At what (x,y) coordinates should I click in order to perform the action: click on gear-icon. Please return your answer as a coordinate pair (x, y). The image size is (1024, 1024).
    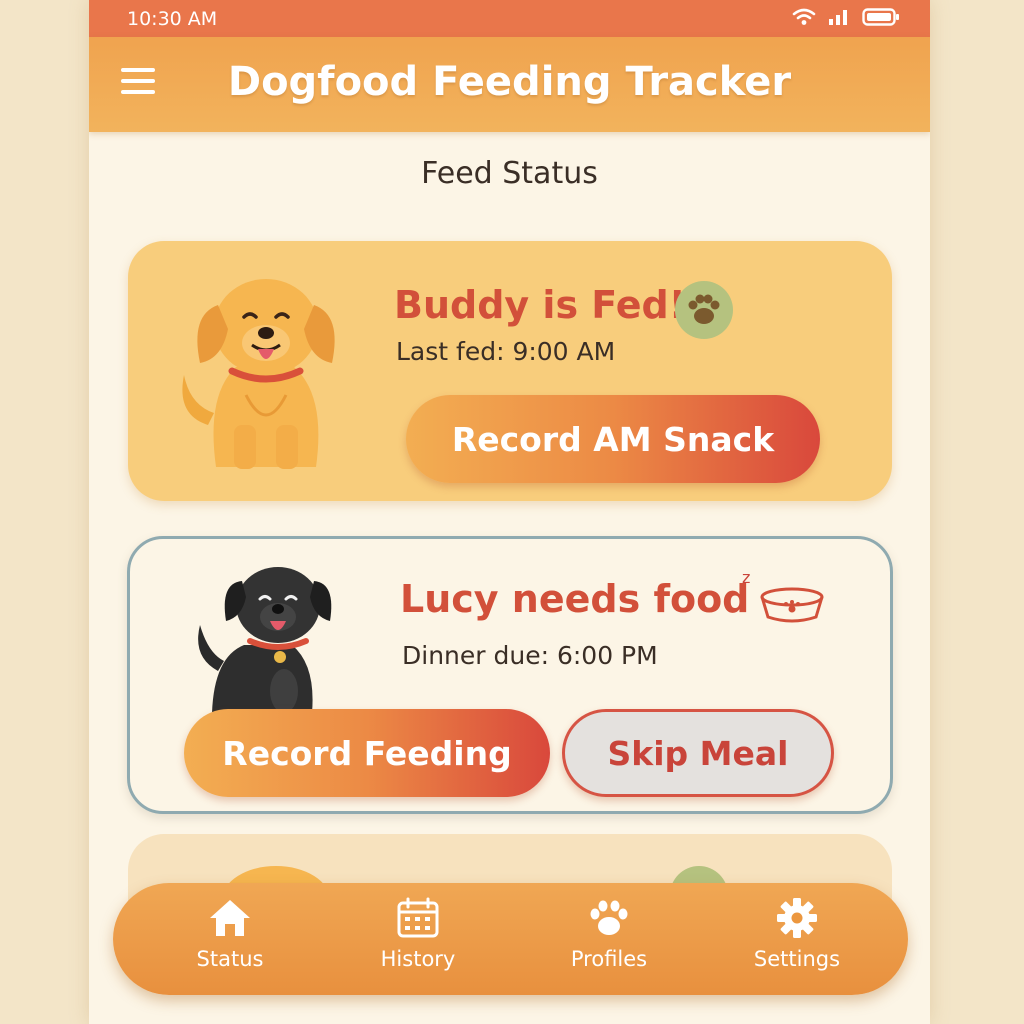
    Looking at the image, I should click on (797, 918).